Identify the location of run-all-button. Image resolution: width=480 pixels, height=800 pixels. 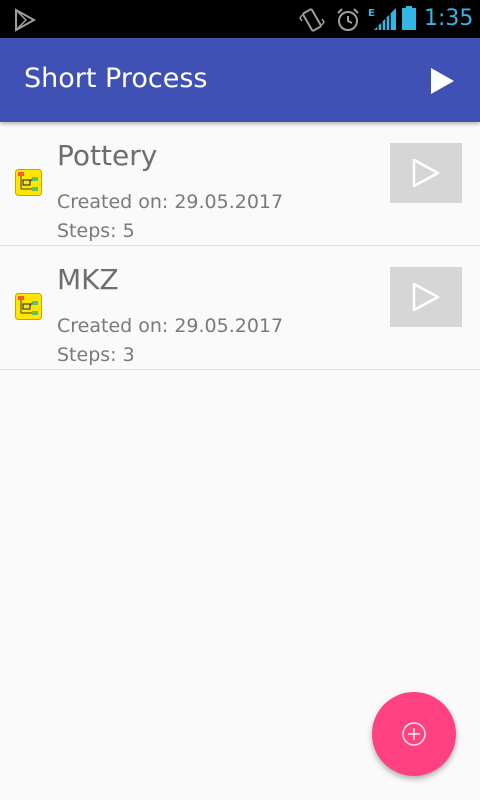
(442, 80).